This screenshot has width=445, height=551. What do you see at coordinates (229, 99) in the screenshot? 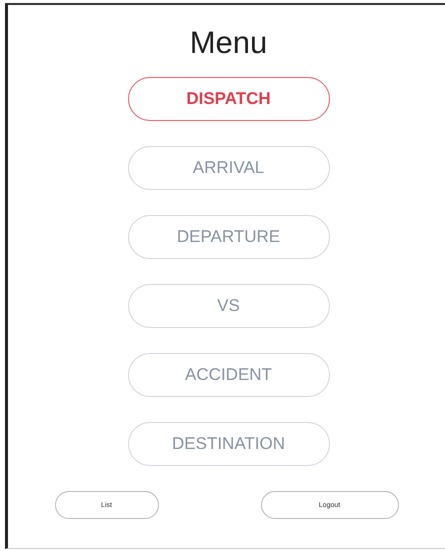
I see `menu-button: DISPATCH` at bounding box center [229, 99].